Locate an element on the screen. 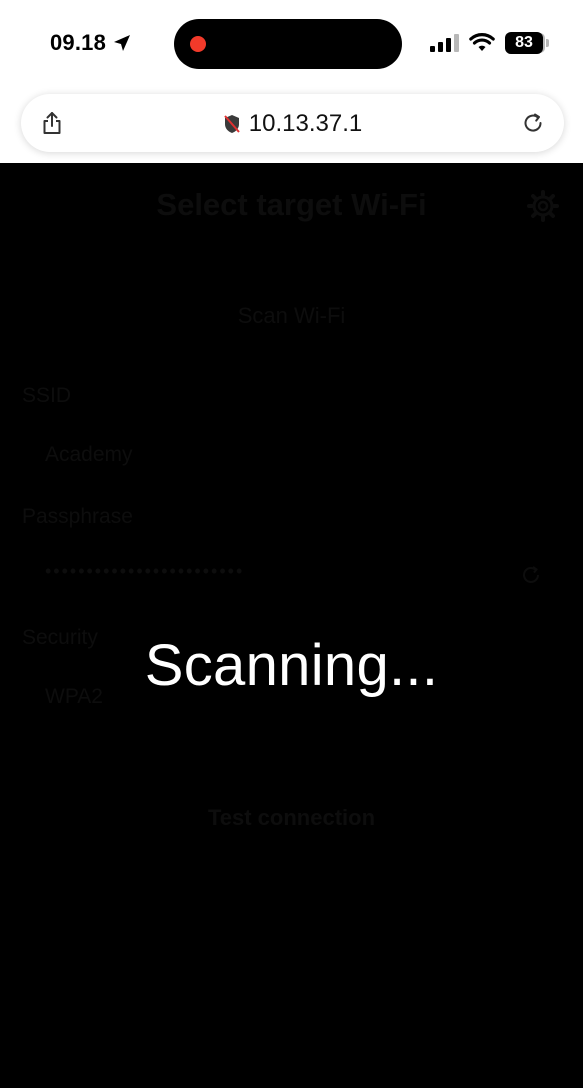 Image resolution: width=583 pixels, height=1088 pixels. address-display: 10.13.37.1 is located at coordinates (292, 124).